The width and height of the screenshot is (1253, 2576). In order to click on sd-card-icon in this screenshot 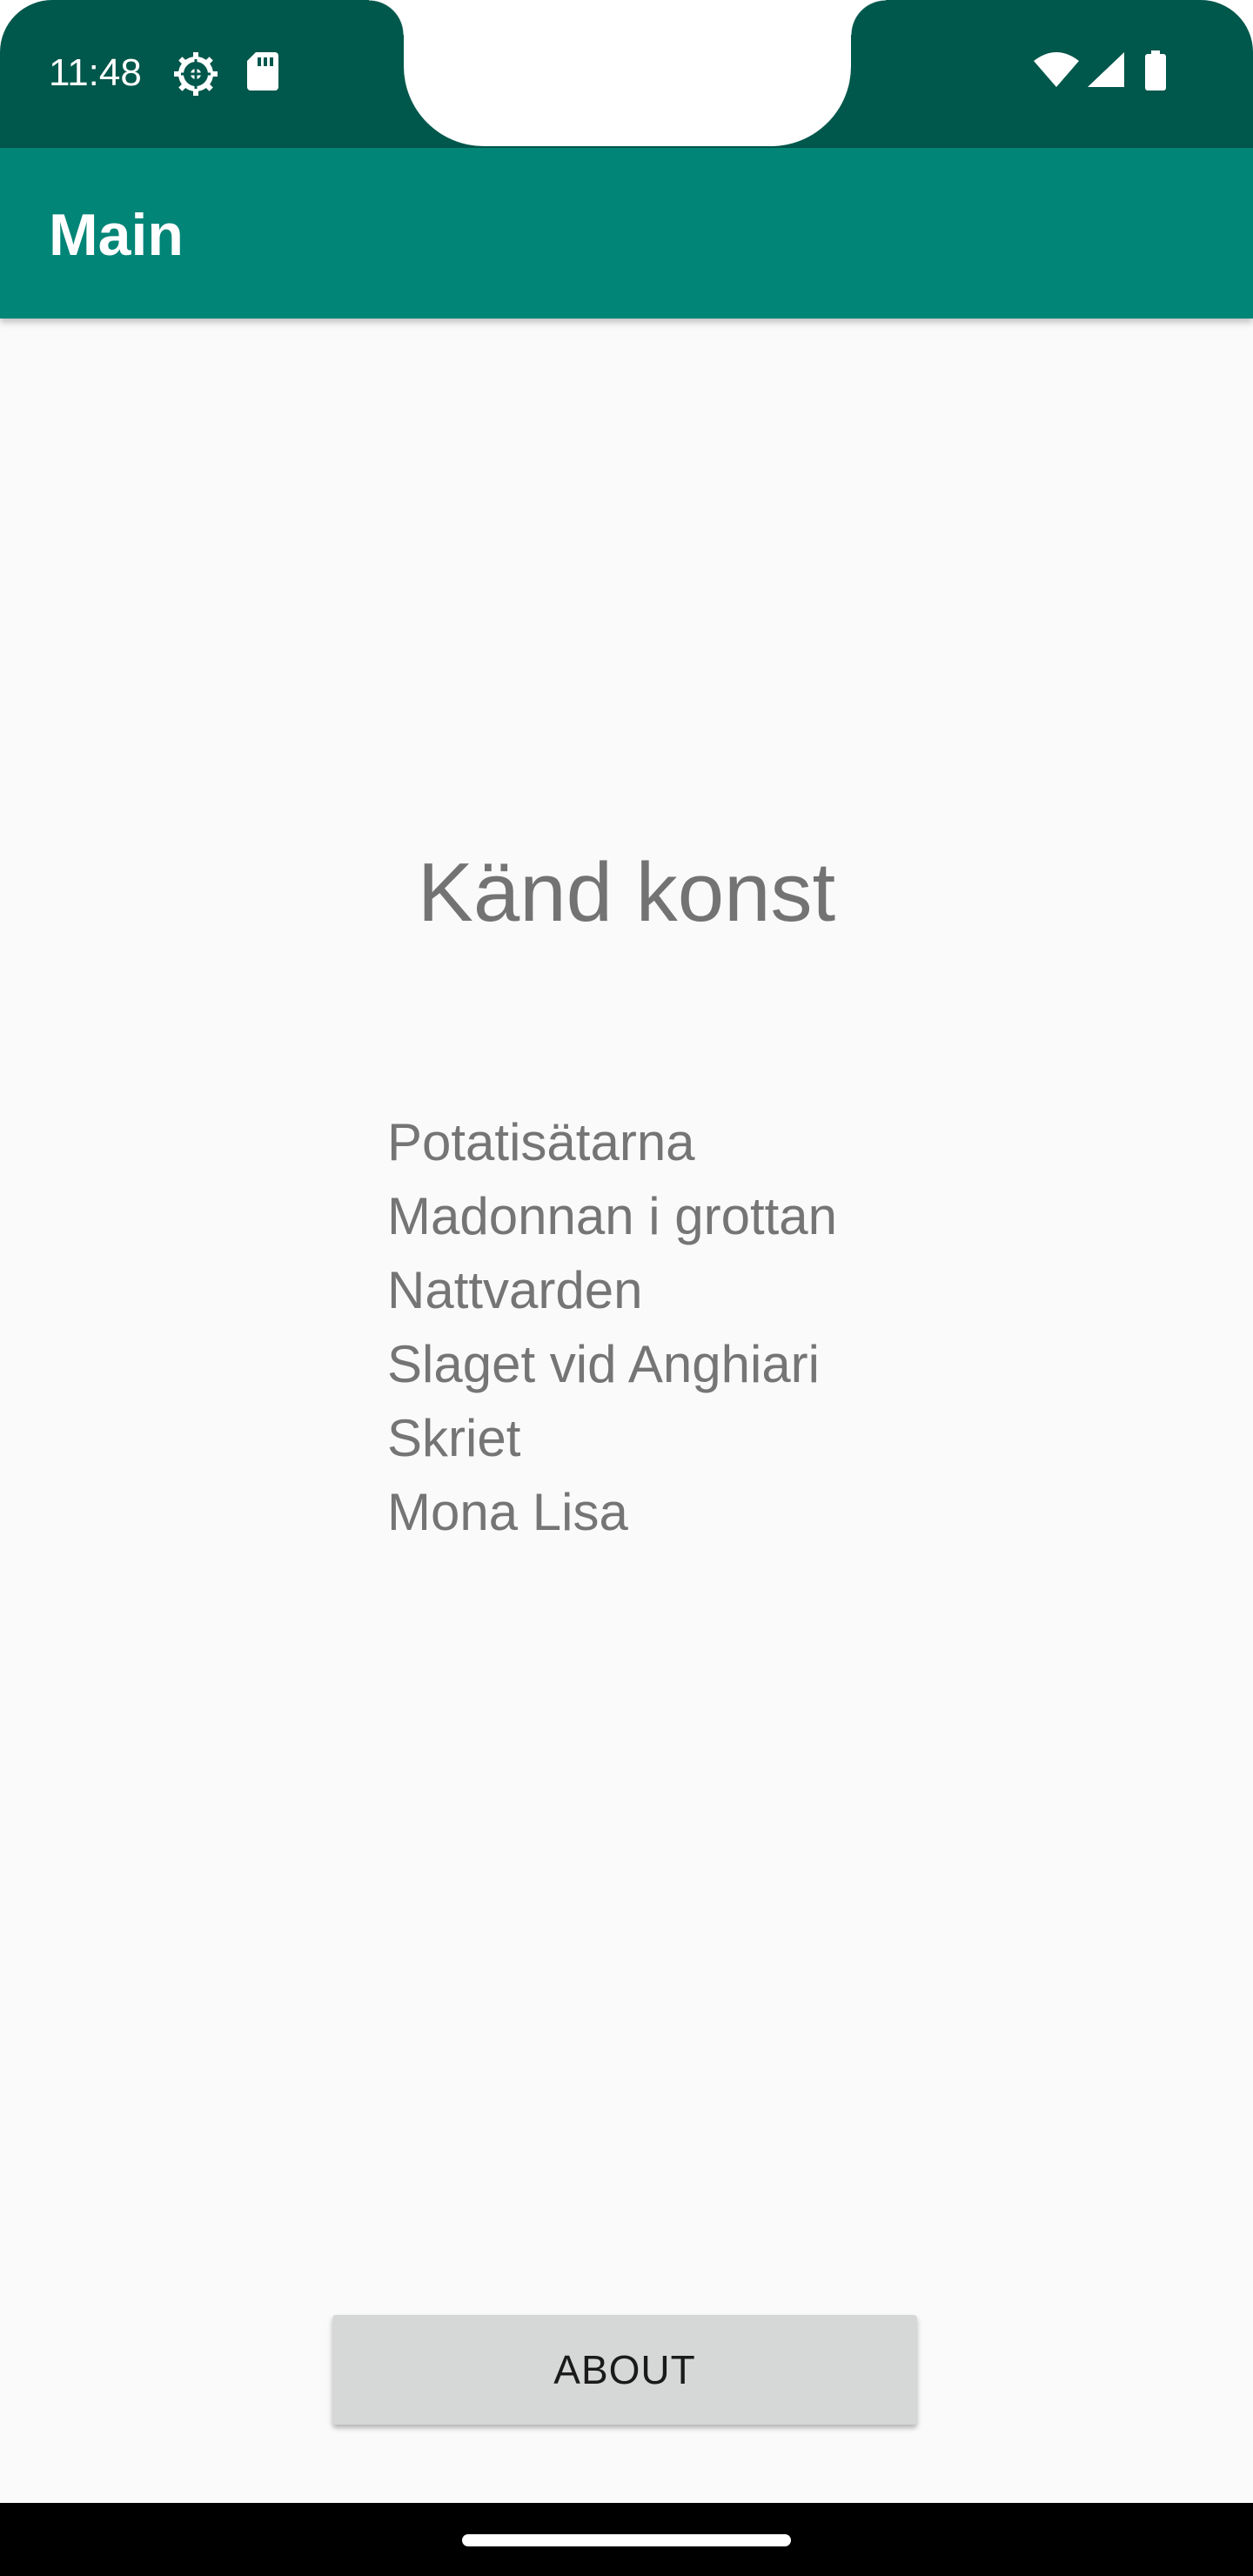, I will do `click(262, 73)`.